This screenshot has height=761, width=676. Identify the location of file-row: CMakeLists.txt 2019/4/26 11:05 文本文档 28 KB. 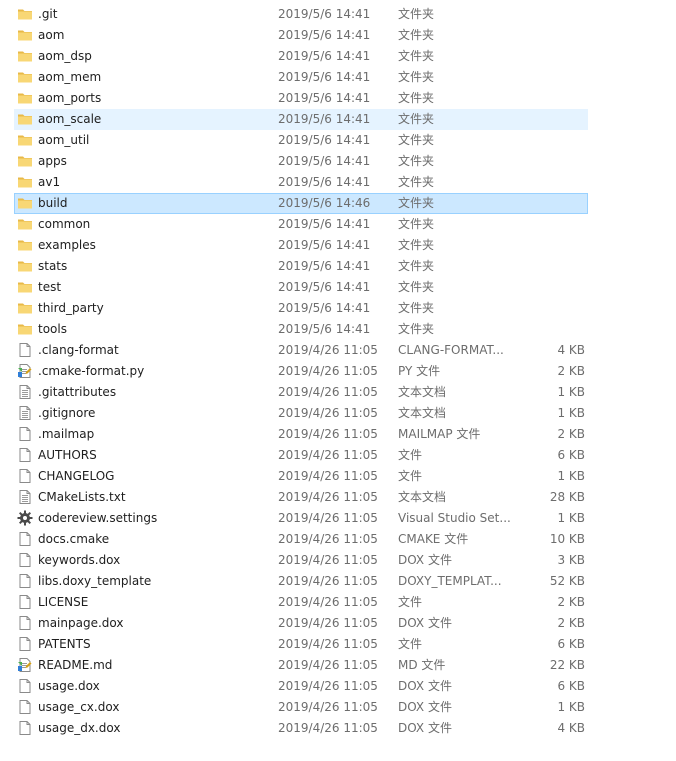
(301, 497).